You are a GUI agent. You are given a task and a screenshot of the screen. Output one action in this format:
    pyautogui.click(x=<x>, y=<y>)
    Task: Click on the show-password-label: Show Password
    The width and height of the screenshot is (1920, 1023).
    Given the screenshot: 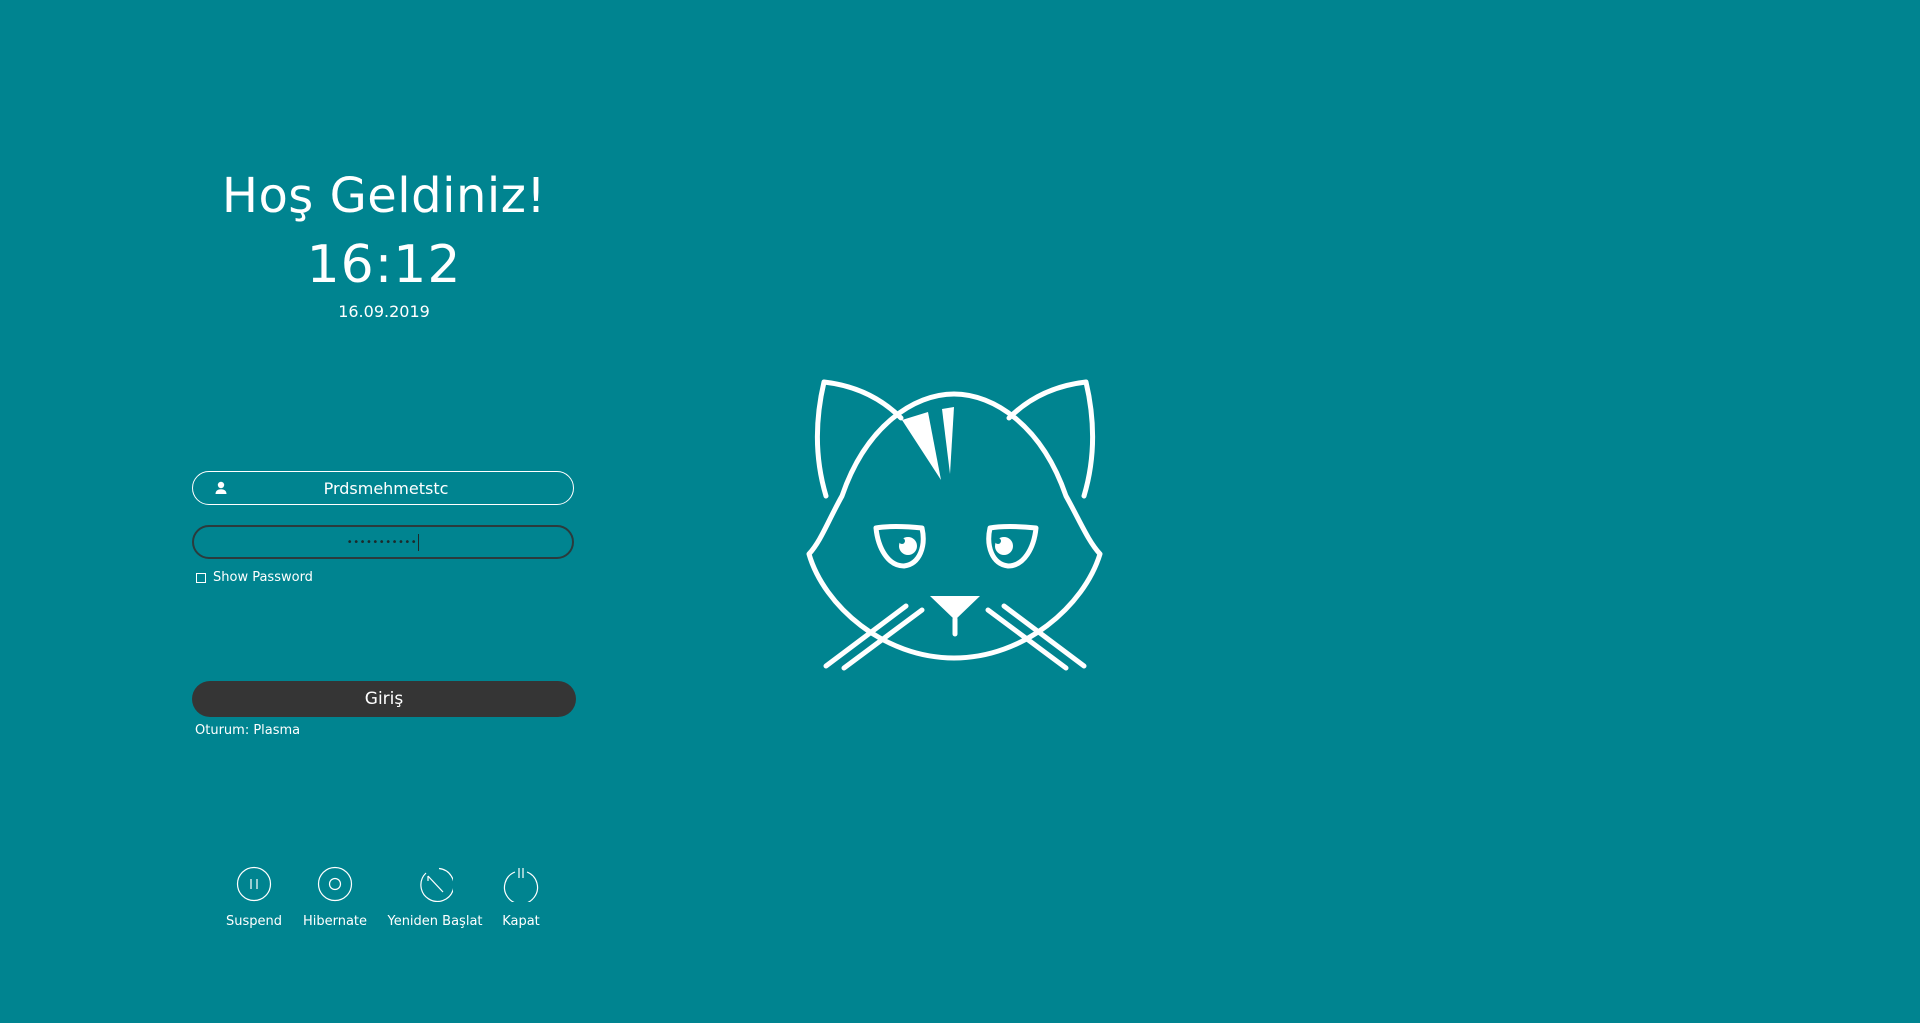 What is the action you would take?
    pyautogui.click(x=263, y=577)
    